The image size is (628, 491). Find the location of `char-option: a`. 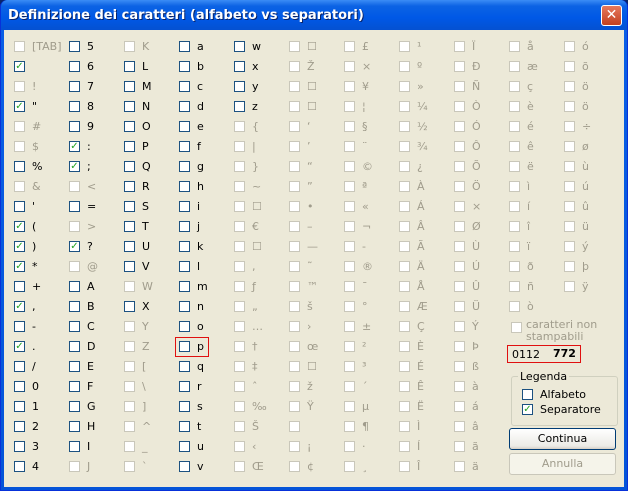

char-option: a is located at coordinates (204, 47).